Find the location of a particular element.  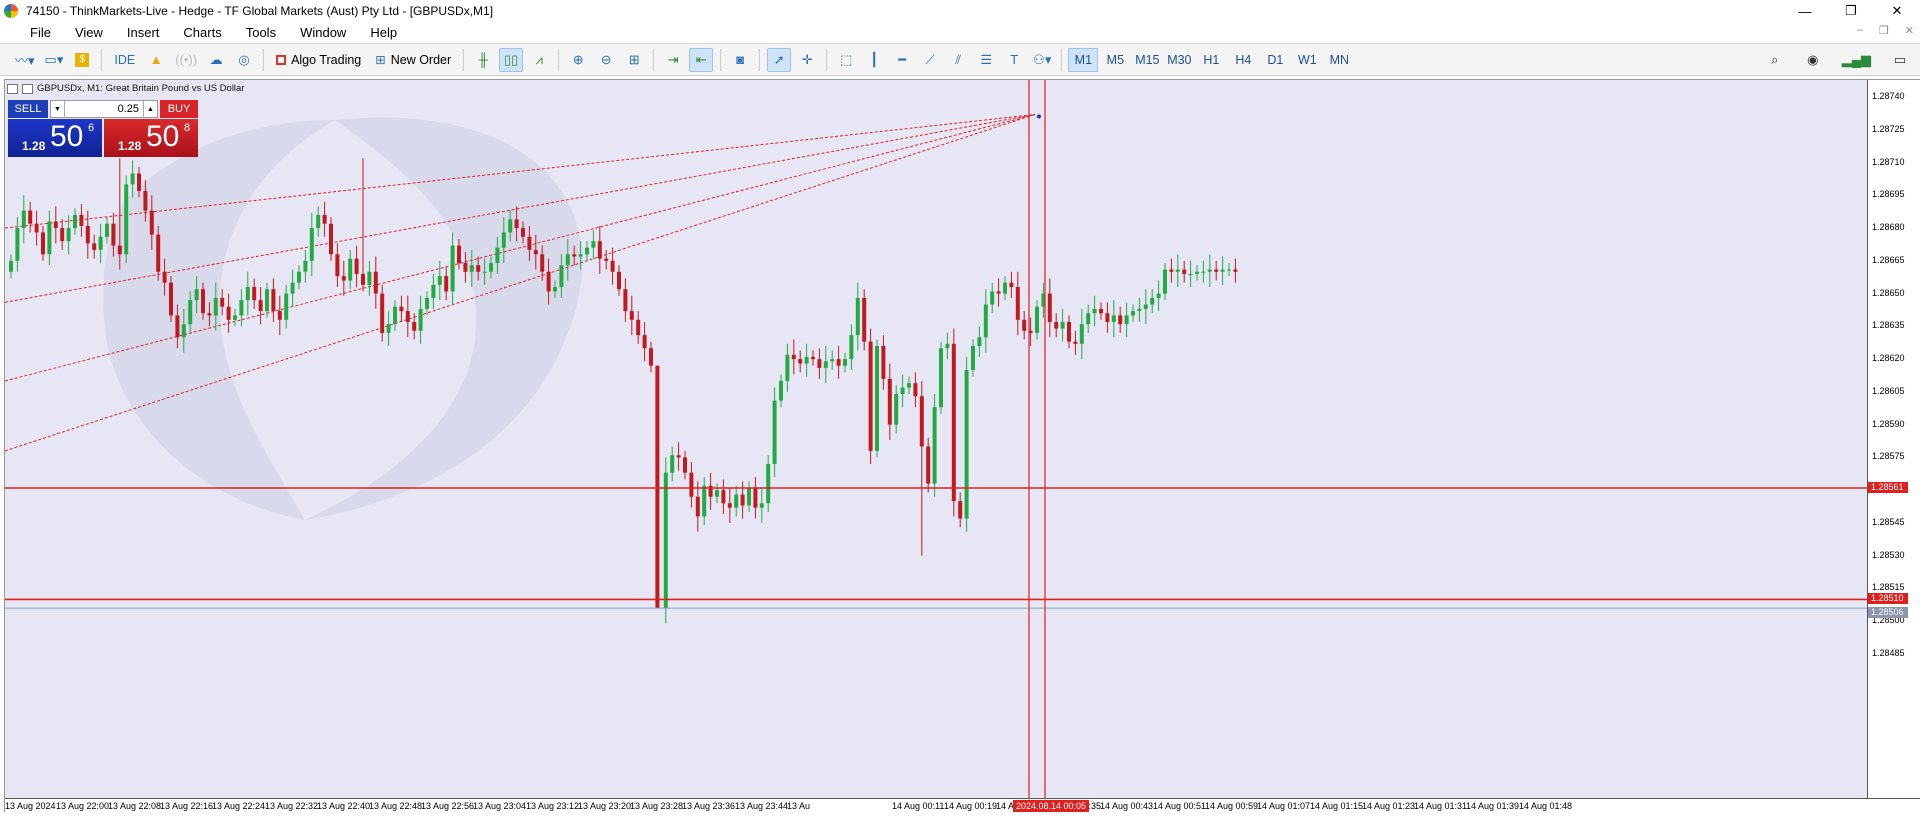

vps-icon: ☁ is located at coordinates (216, 60).